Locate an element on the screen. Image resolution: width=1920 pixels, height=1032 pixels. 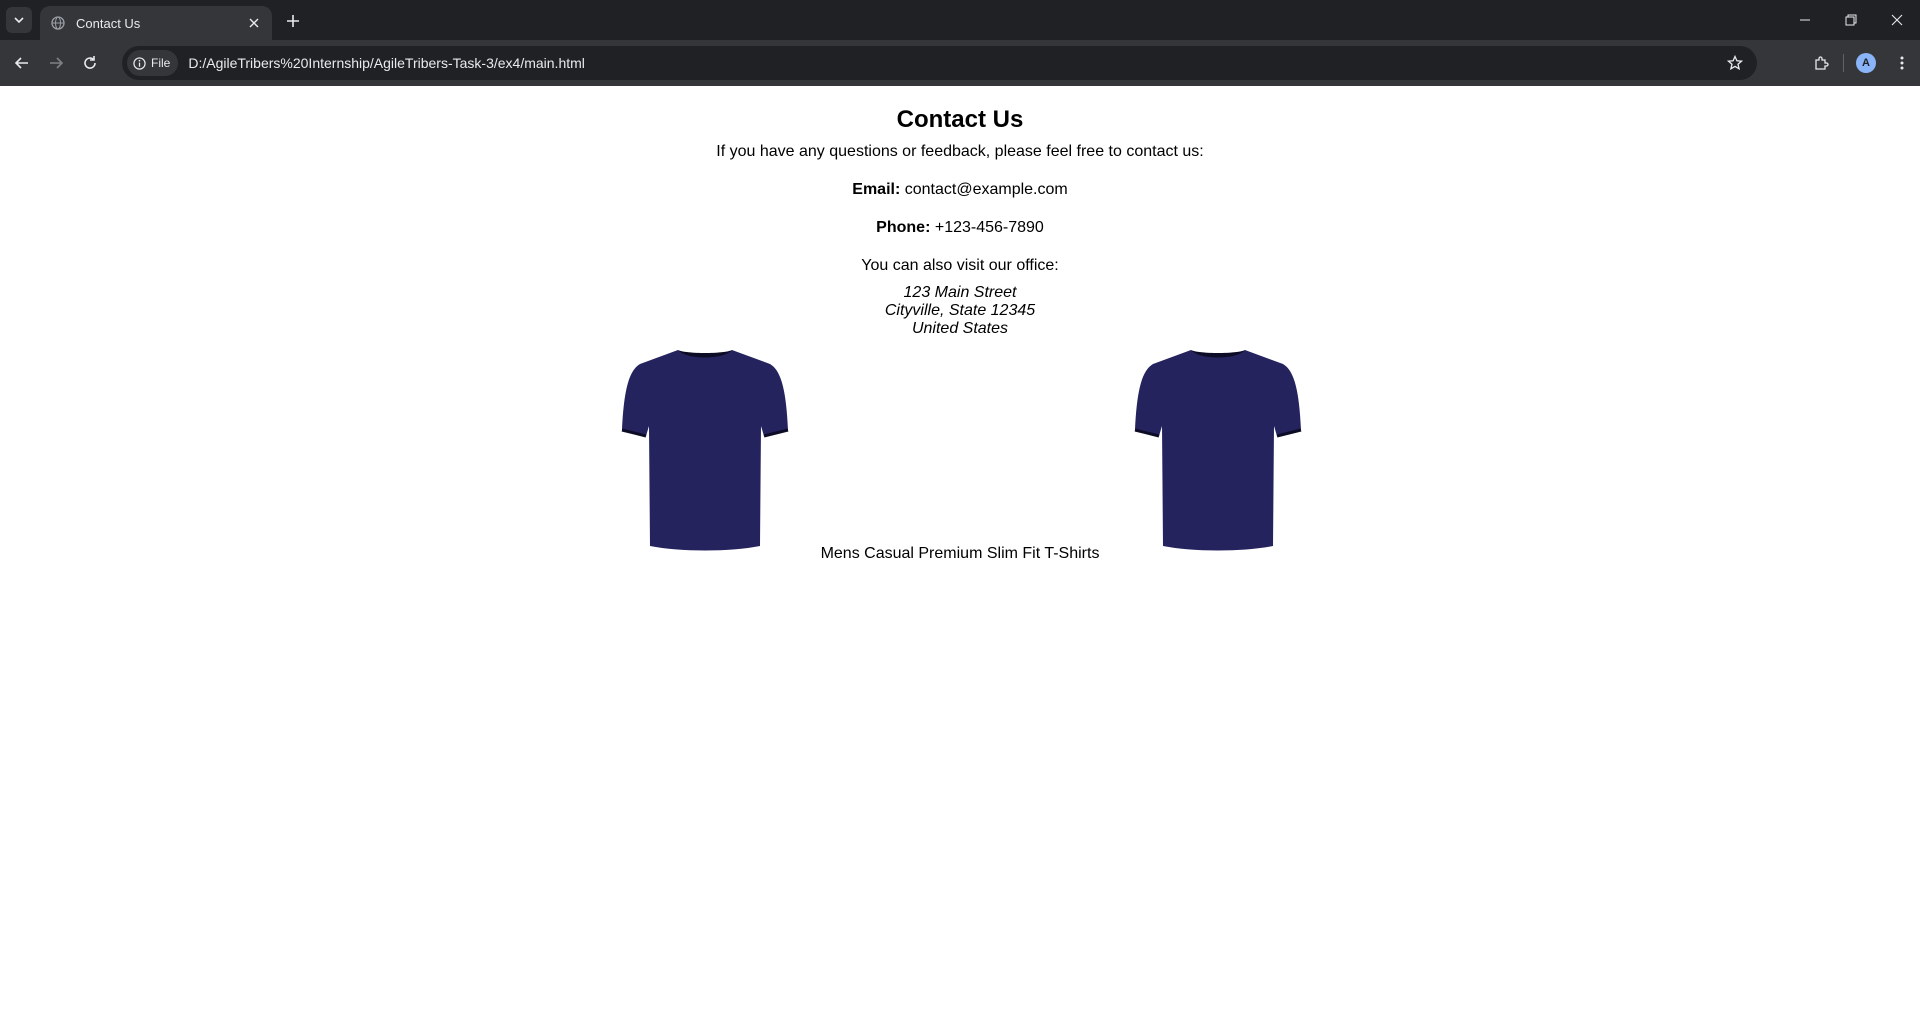
back-icon is located at coordinates (22, 63).